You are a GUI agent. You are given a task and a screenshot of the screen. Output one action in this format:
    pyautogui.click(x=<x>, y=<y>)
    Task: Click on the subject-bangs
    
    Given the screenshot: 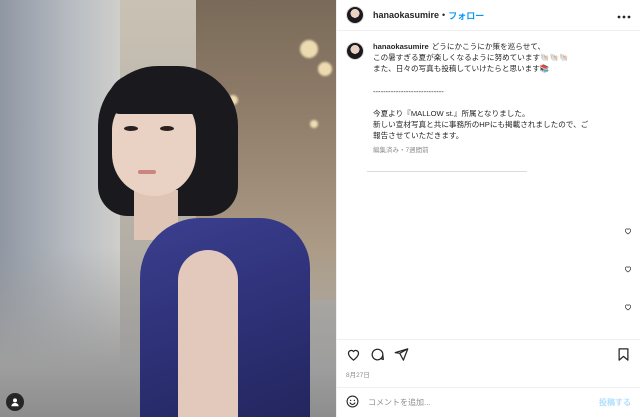 What is the action you would take?
    pyautogui.click(x=156, y=94)
    